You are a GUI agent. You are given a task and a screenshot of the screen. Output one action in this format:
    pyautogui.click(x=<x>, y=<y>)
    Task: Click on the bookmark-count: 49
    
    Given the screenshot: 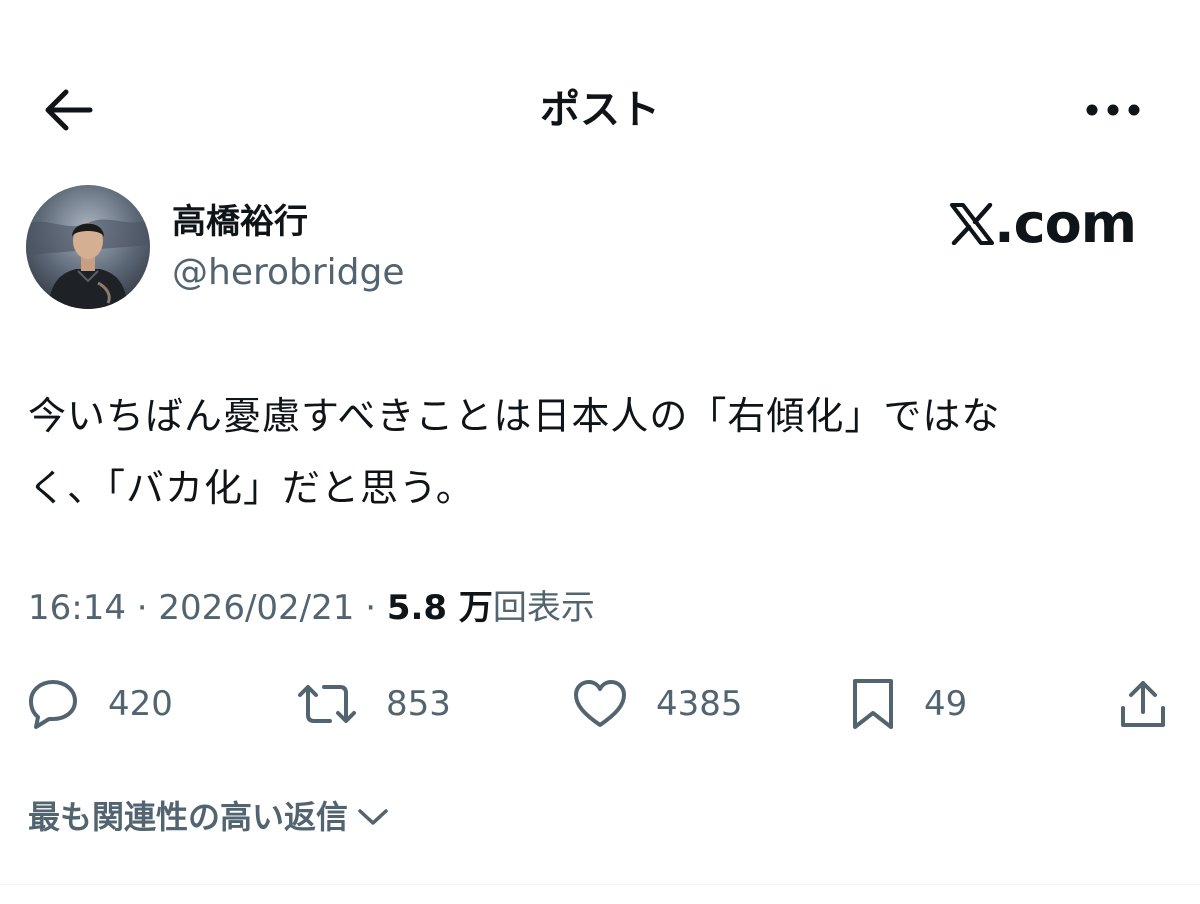 What is the action you would take?
    pyautogui.click(x=946, y=704)
    